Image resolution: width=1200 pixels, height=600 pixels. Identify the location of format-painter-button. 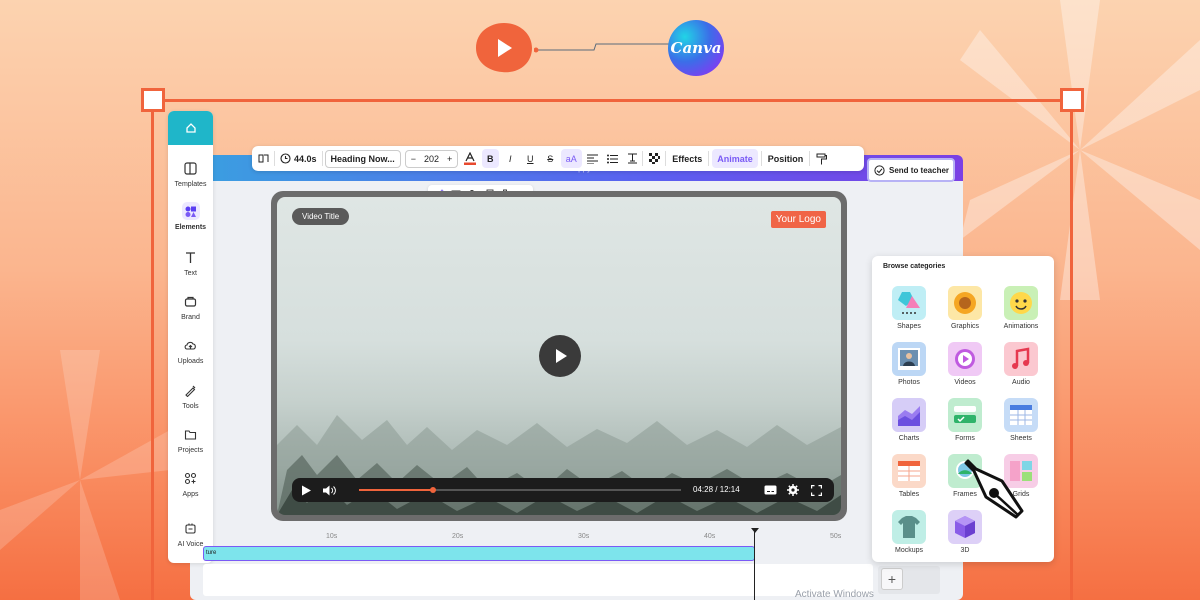
(821, 158).